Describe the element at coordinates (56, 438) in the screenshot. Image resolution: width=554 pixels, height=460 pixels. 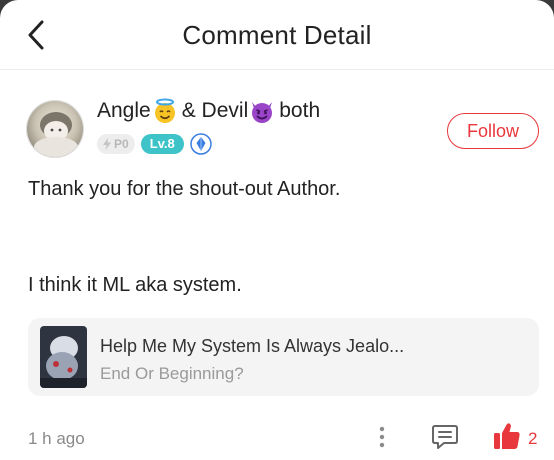
I see `timestamp: 1 h ago` at that location.